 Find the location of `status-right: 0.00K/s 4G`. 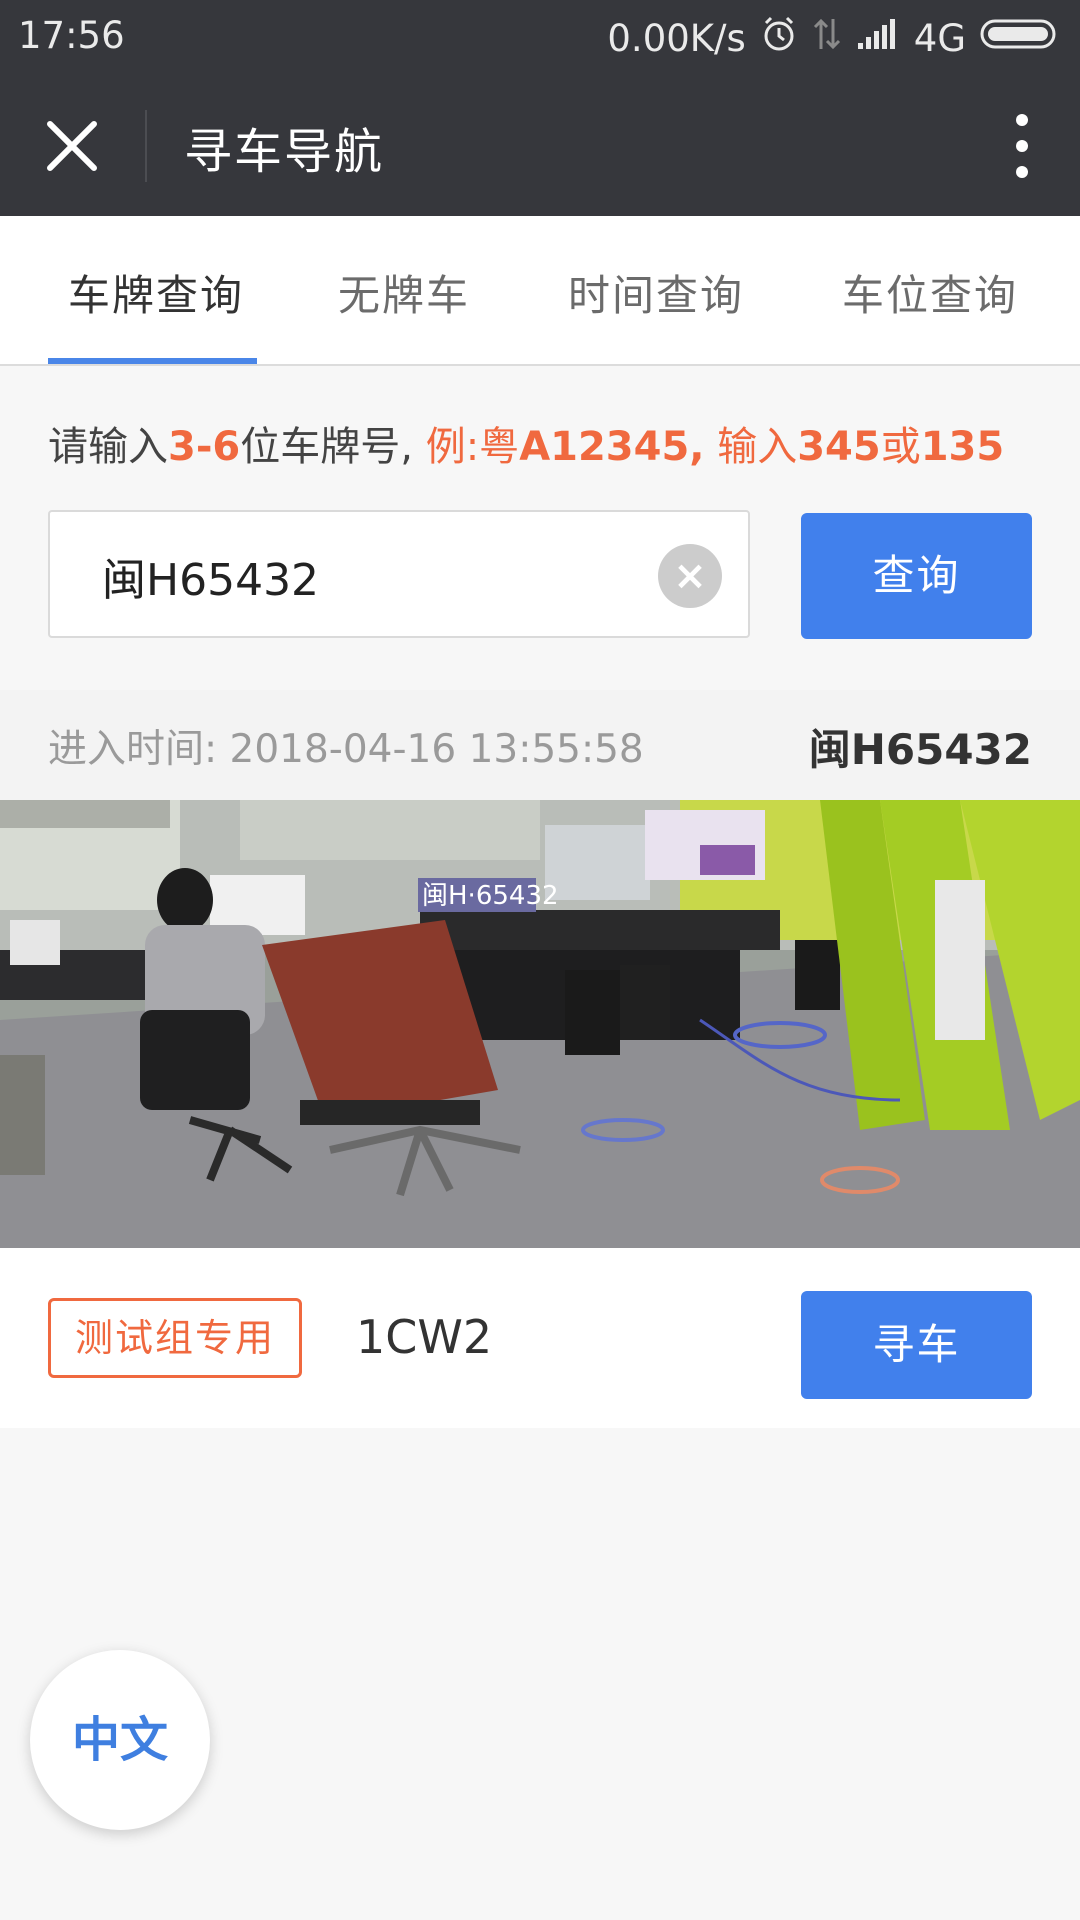

status-right: 0.00K/s 4G is located at coordinates (833, 38).